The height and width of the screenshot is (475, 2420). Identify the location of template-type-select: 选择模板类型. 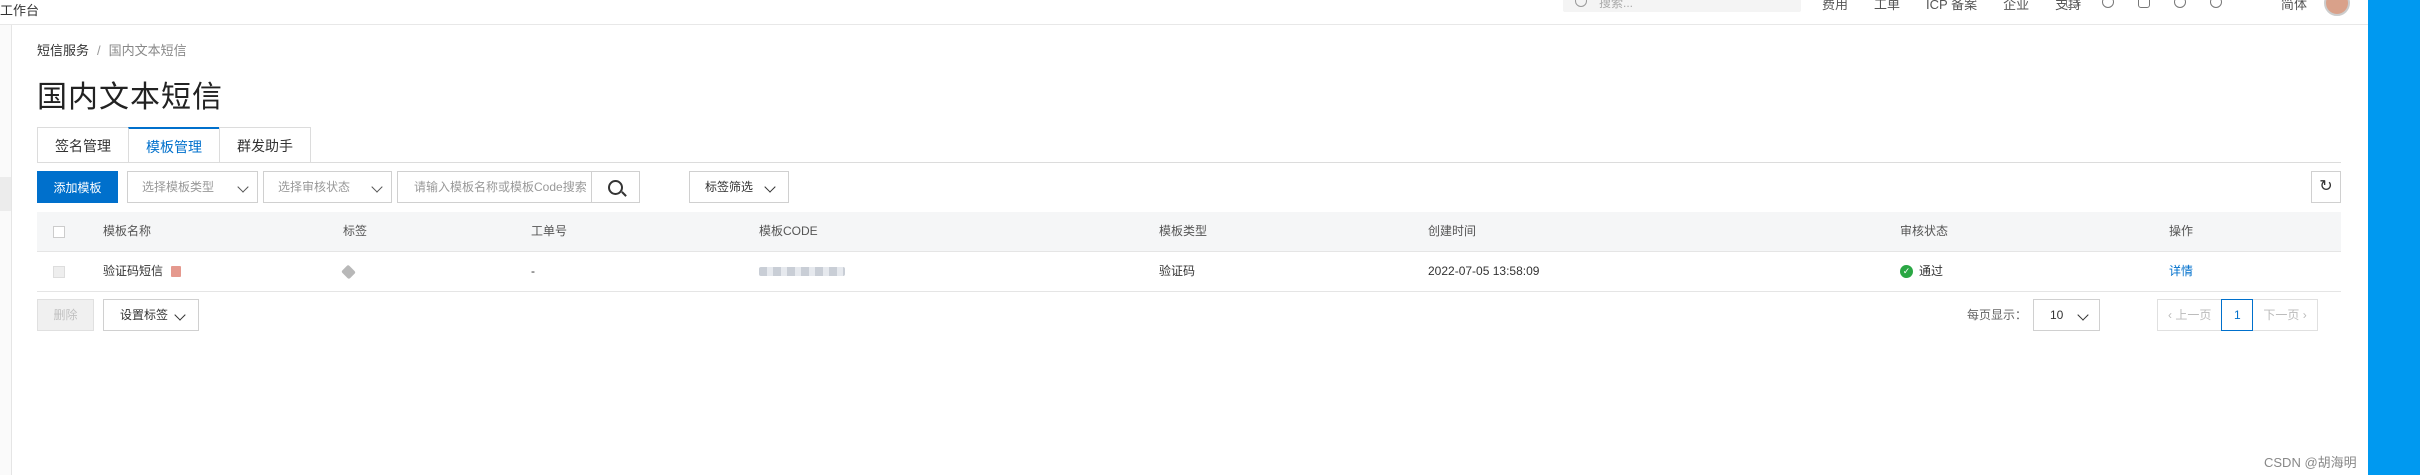
(192, 187).